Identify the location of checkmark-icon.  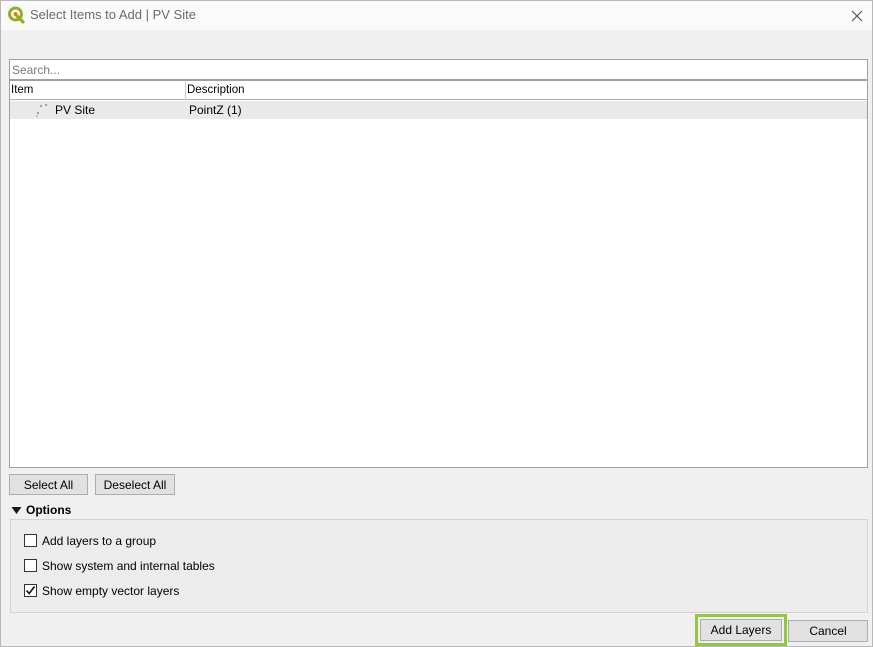
(30, 590).